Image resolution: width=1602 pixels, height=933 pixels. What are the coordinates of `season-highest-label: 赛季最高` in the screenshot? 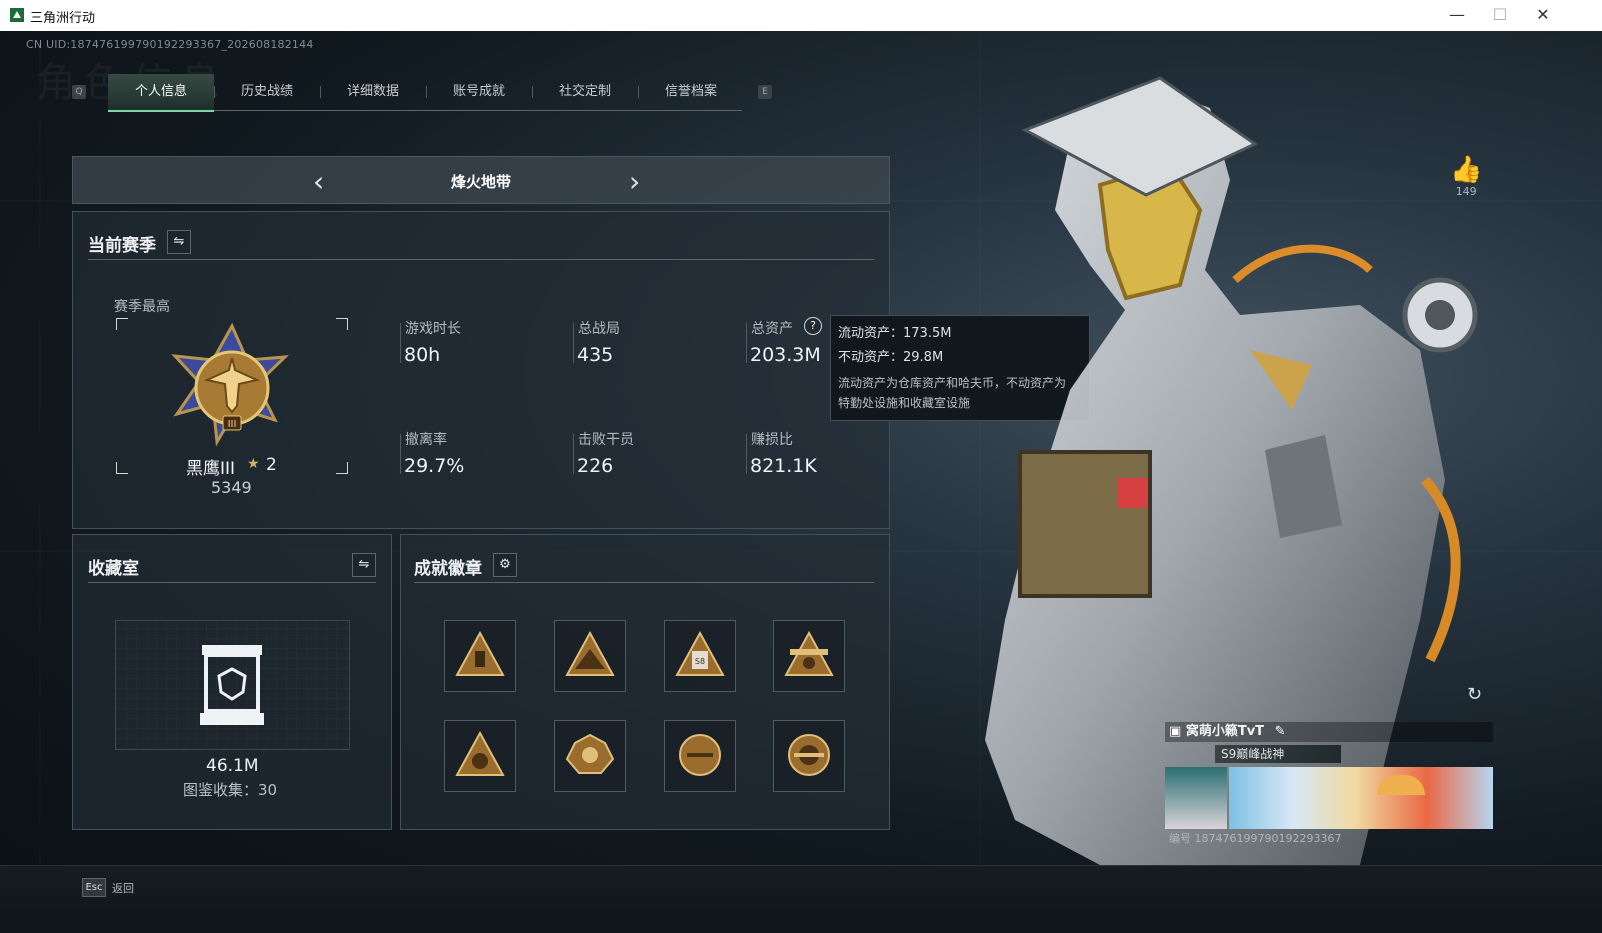 It's located at (142, 307).